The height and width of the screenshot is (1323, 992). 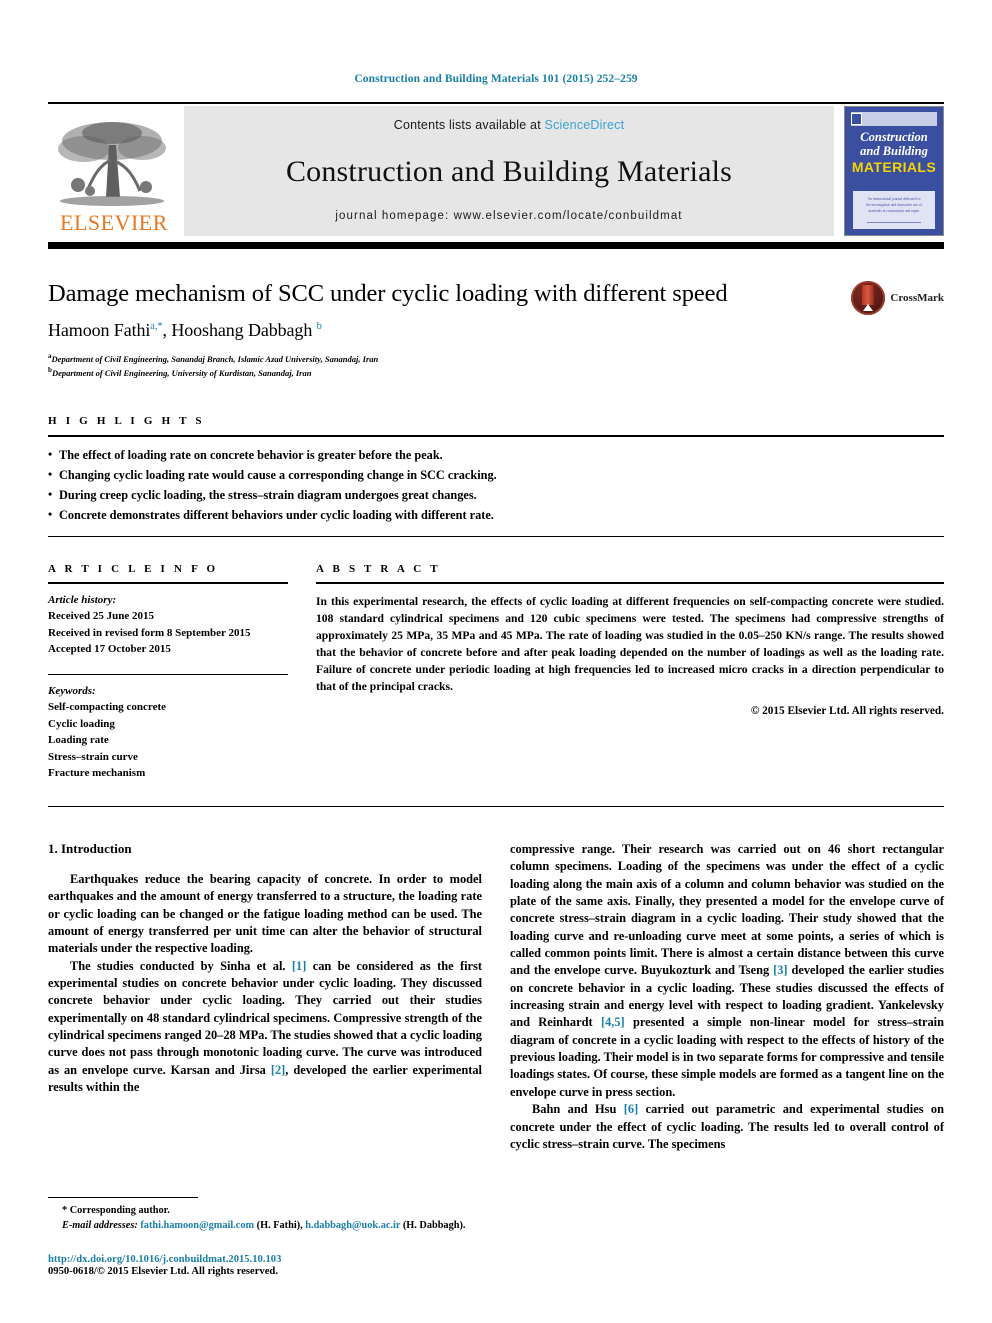 I want to click on author-2-affiliation-mark: b, so click(x=319, y=327).